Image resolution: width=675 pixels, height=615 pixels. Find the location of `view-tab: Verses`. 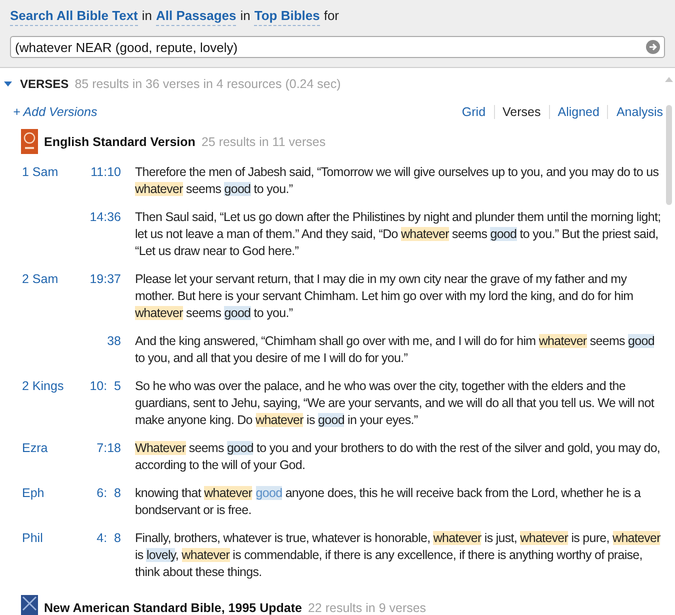

view-tab: Verses is located at coordinates (521, 112).